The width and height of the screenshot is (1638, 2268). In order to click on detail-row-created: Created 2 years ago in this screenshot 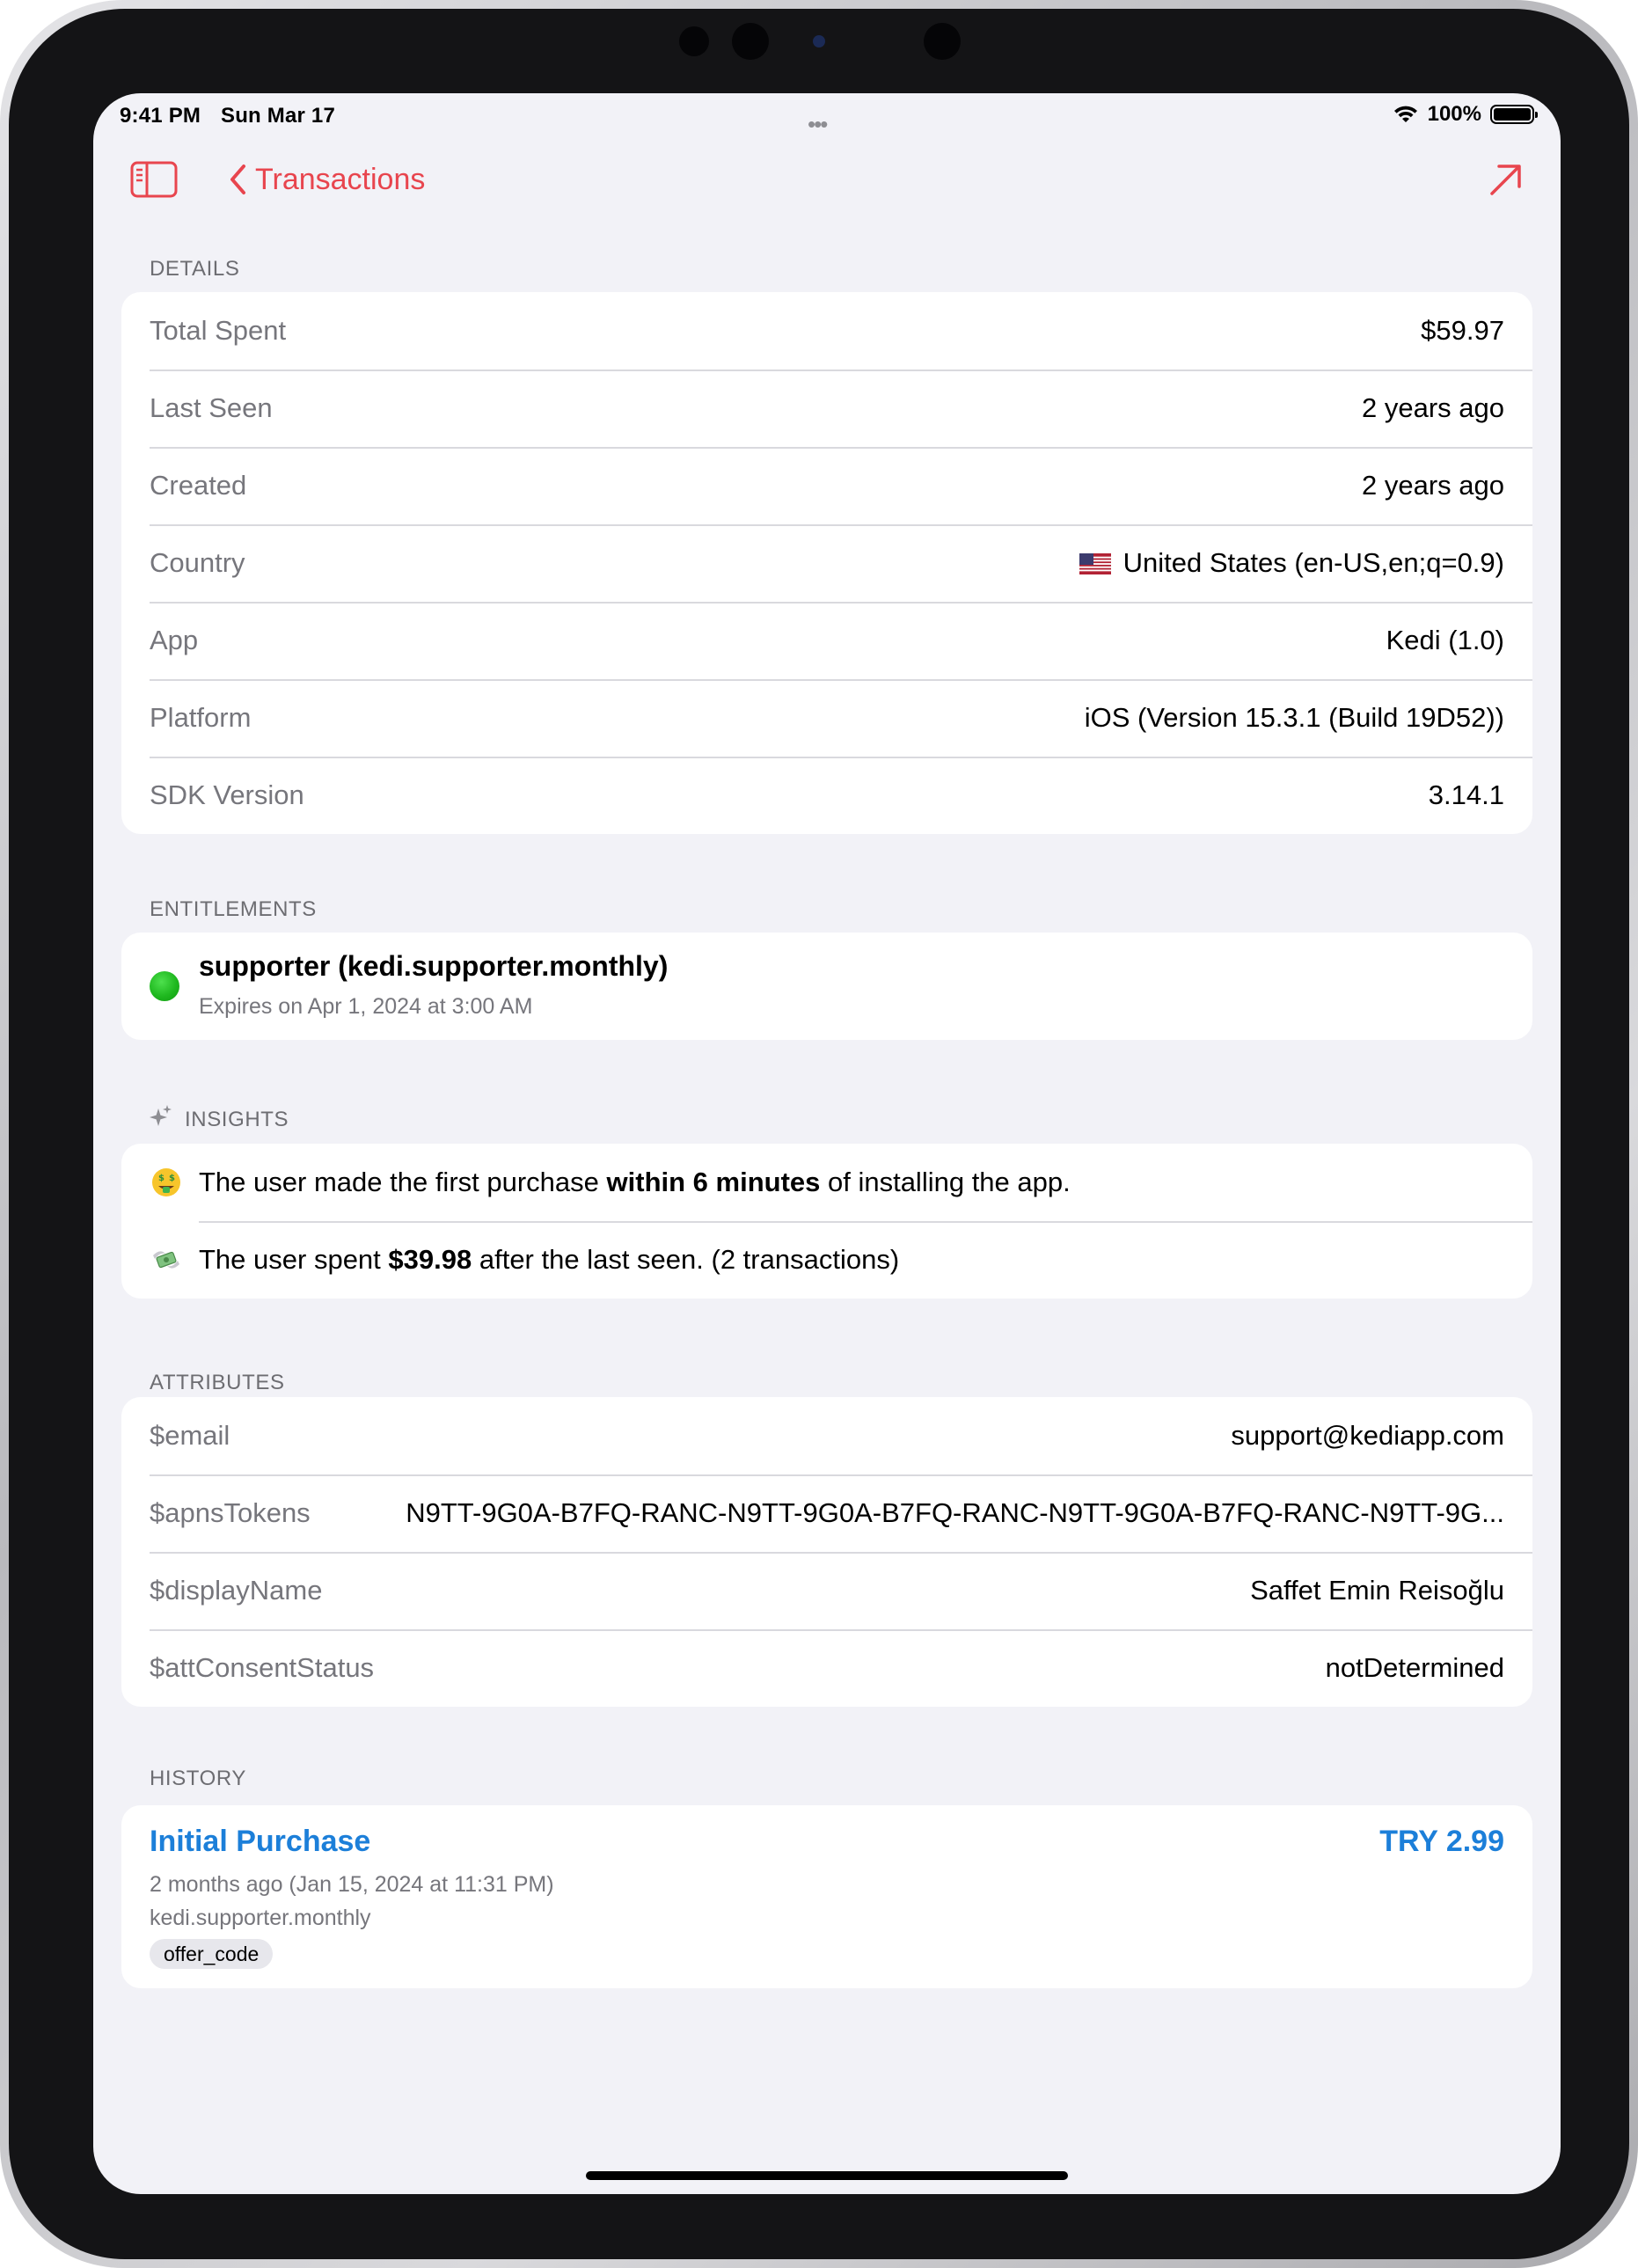, I will do `click(826, 485)`.